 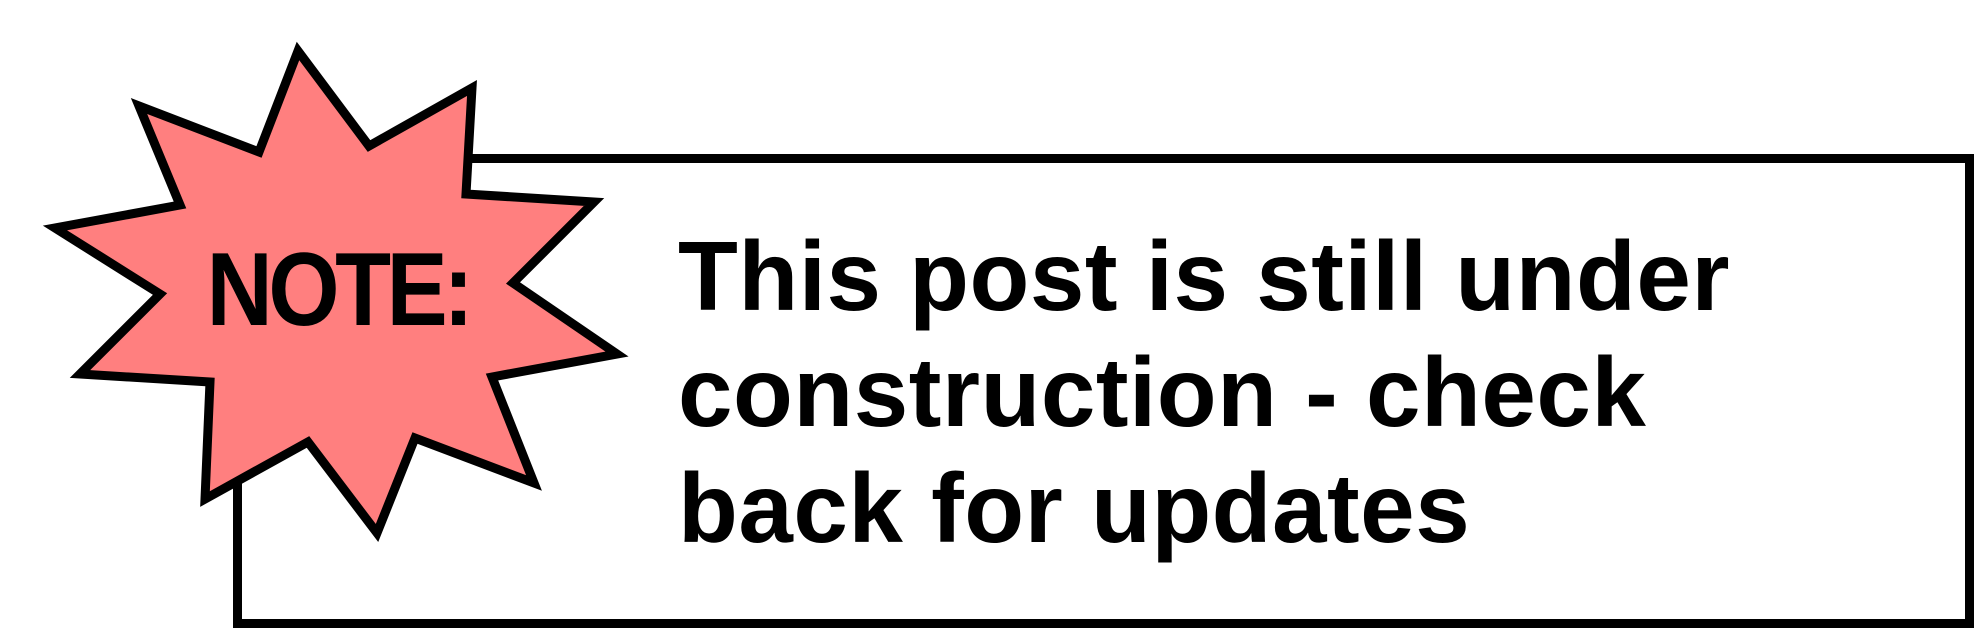 What do you see at coordinates (340, 290) in the screenshot?
I see `note-badge-label: NOTE:` at bounding box center [340, 290].